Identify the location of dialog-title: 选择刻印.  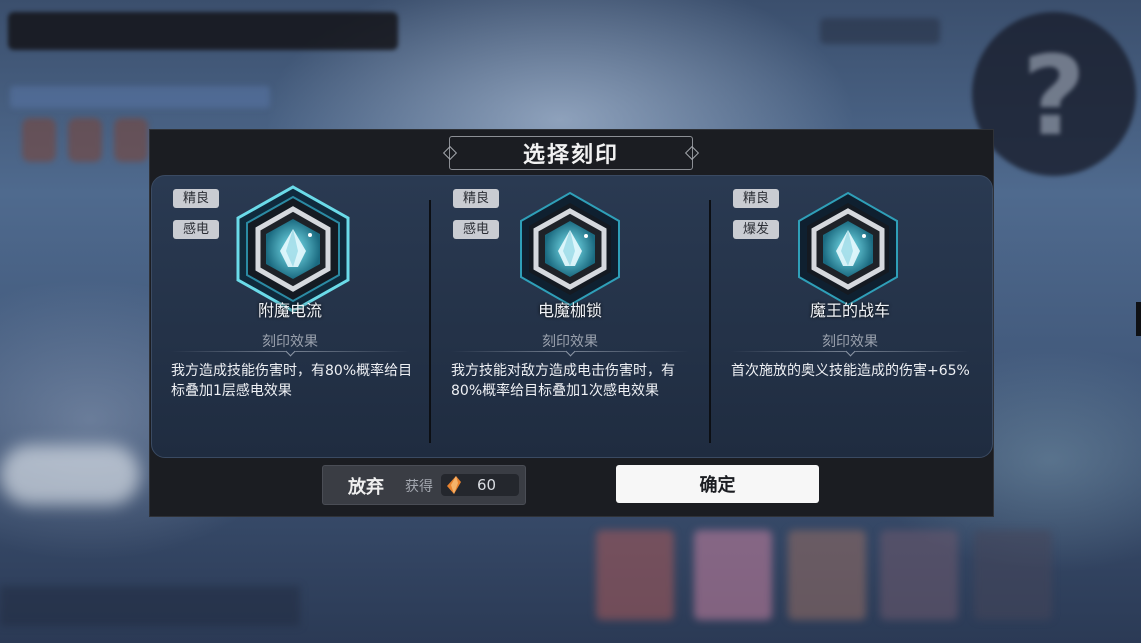
(570, 155).